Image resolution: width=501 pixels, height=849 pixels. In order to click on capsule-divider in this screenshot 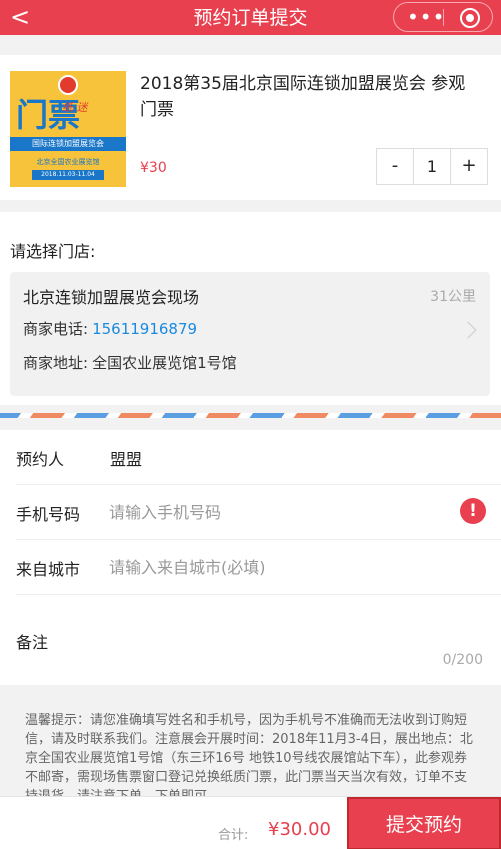, I will do `click(443, 17)`.